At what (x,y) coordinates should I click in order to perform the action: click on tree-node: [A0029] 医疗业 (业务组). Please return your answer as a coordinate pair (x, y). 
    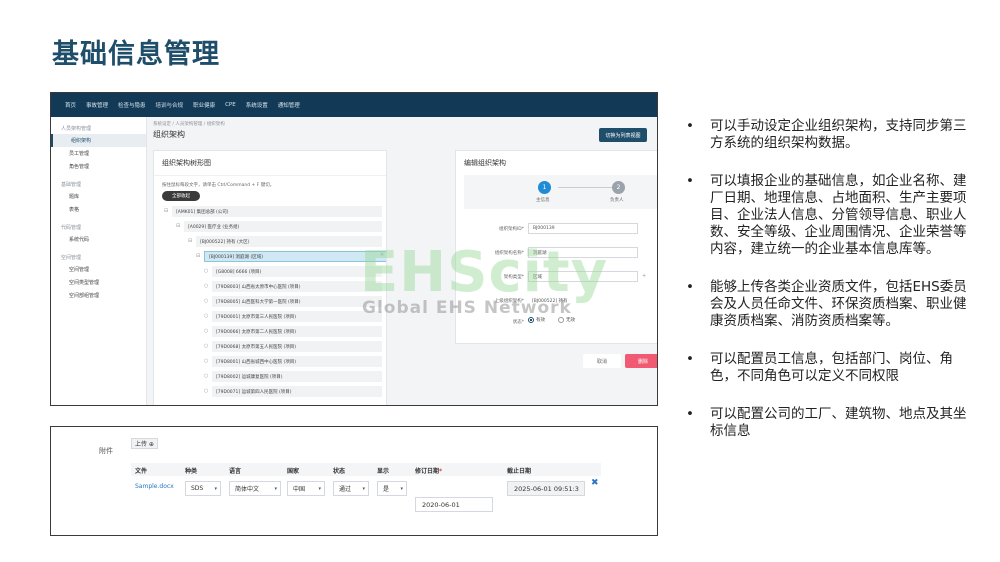
    Looking at the image, I should click on (283, 226).